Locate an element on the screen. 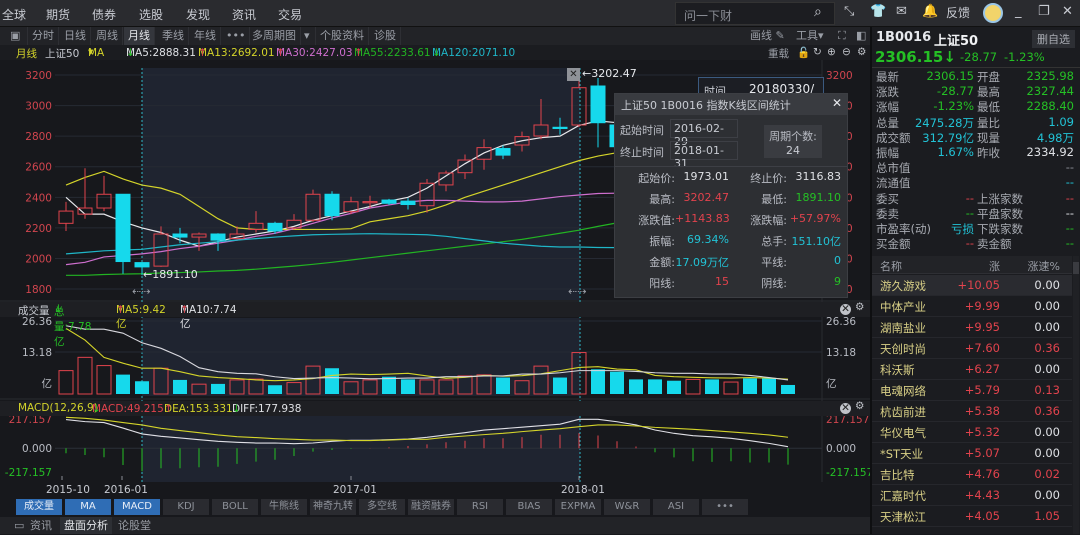 The image size is (1080, 535). change-pct: +5.32 is located at coordinates (982, 432).